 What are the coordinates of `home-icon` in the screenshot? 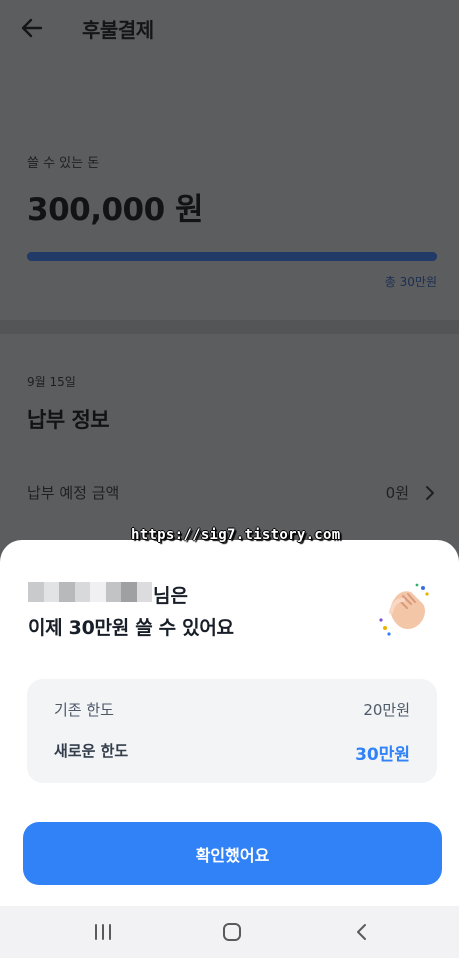 It's located at (232, 932).